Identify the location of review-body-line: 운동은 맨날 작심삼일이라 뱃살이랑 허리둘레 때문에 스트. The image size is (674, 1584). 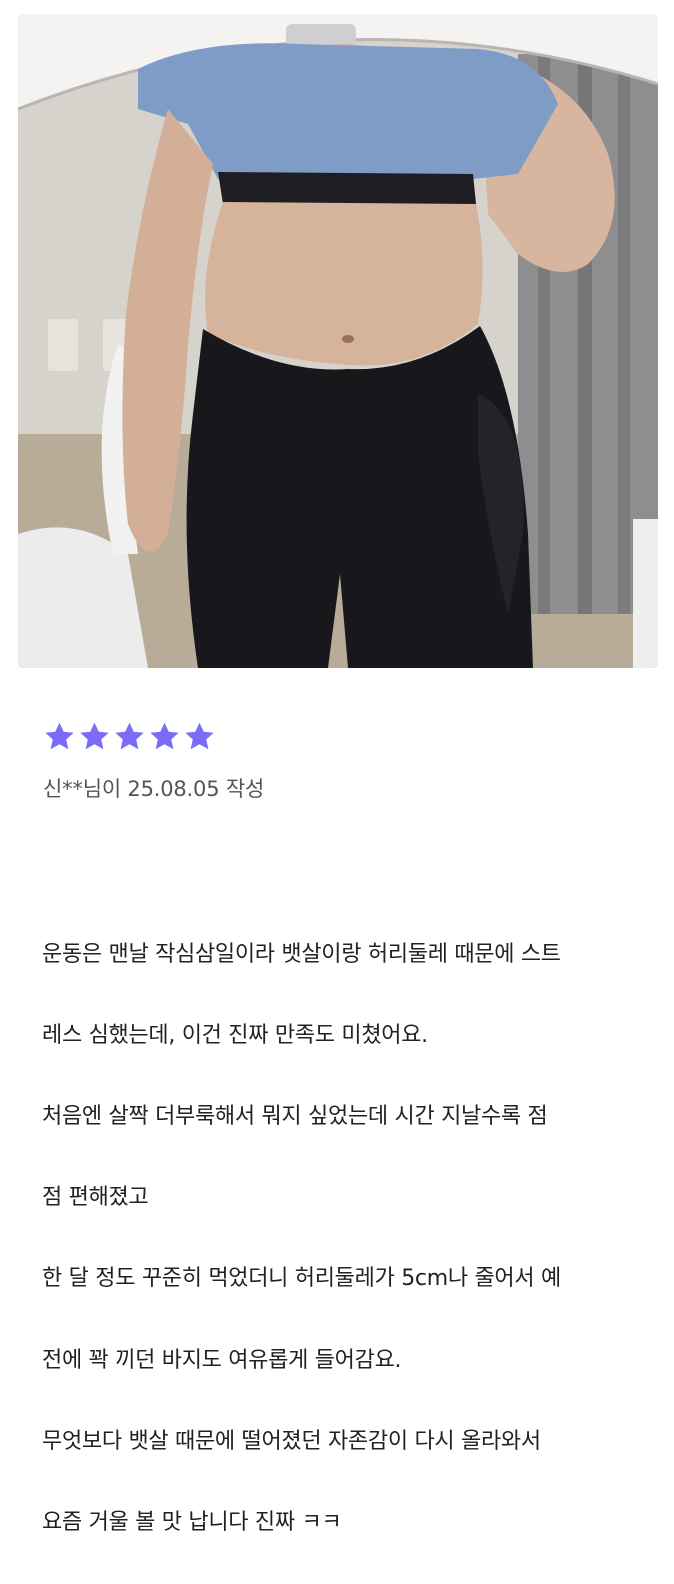
(301, 954).